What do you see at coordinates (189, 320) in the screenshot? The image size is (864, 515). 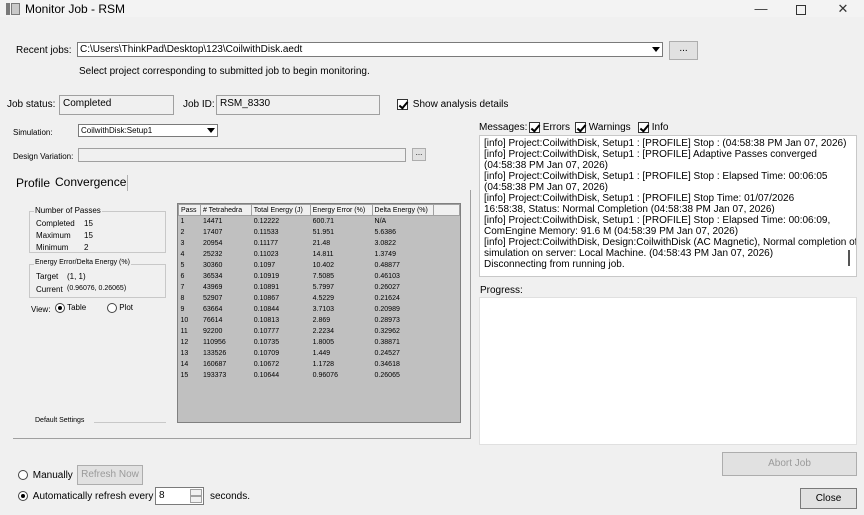 I see `table-cell: 10` at bounding box center [189, 320].